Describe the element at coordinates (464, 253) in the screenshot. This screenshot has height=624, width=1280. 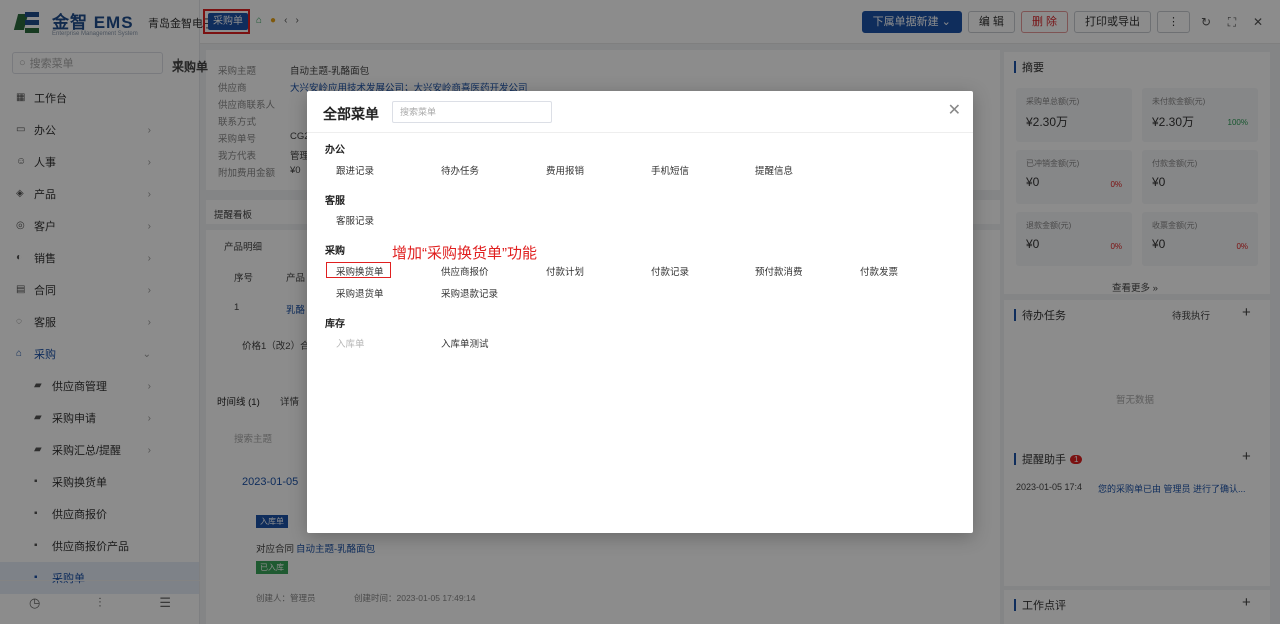
I see `annotation-text: 增加“采购换货单”功能` at that location.